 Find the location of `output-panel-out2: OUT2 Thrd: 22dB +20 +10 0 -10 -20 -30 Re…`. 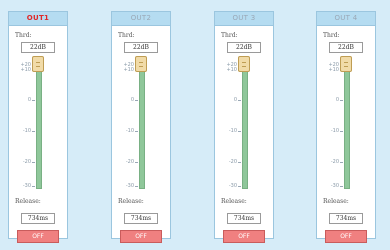

output-panel-out2: OUT2 Thrd: 22dB +20 +10 0 -10 -20 -30 Re… is located at coordinates (141, 127).